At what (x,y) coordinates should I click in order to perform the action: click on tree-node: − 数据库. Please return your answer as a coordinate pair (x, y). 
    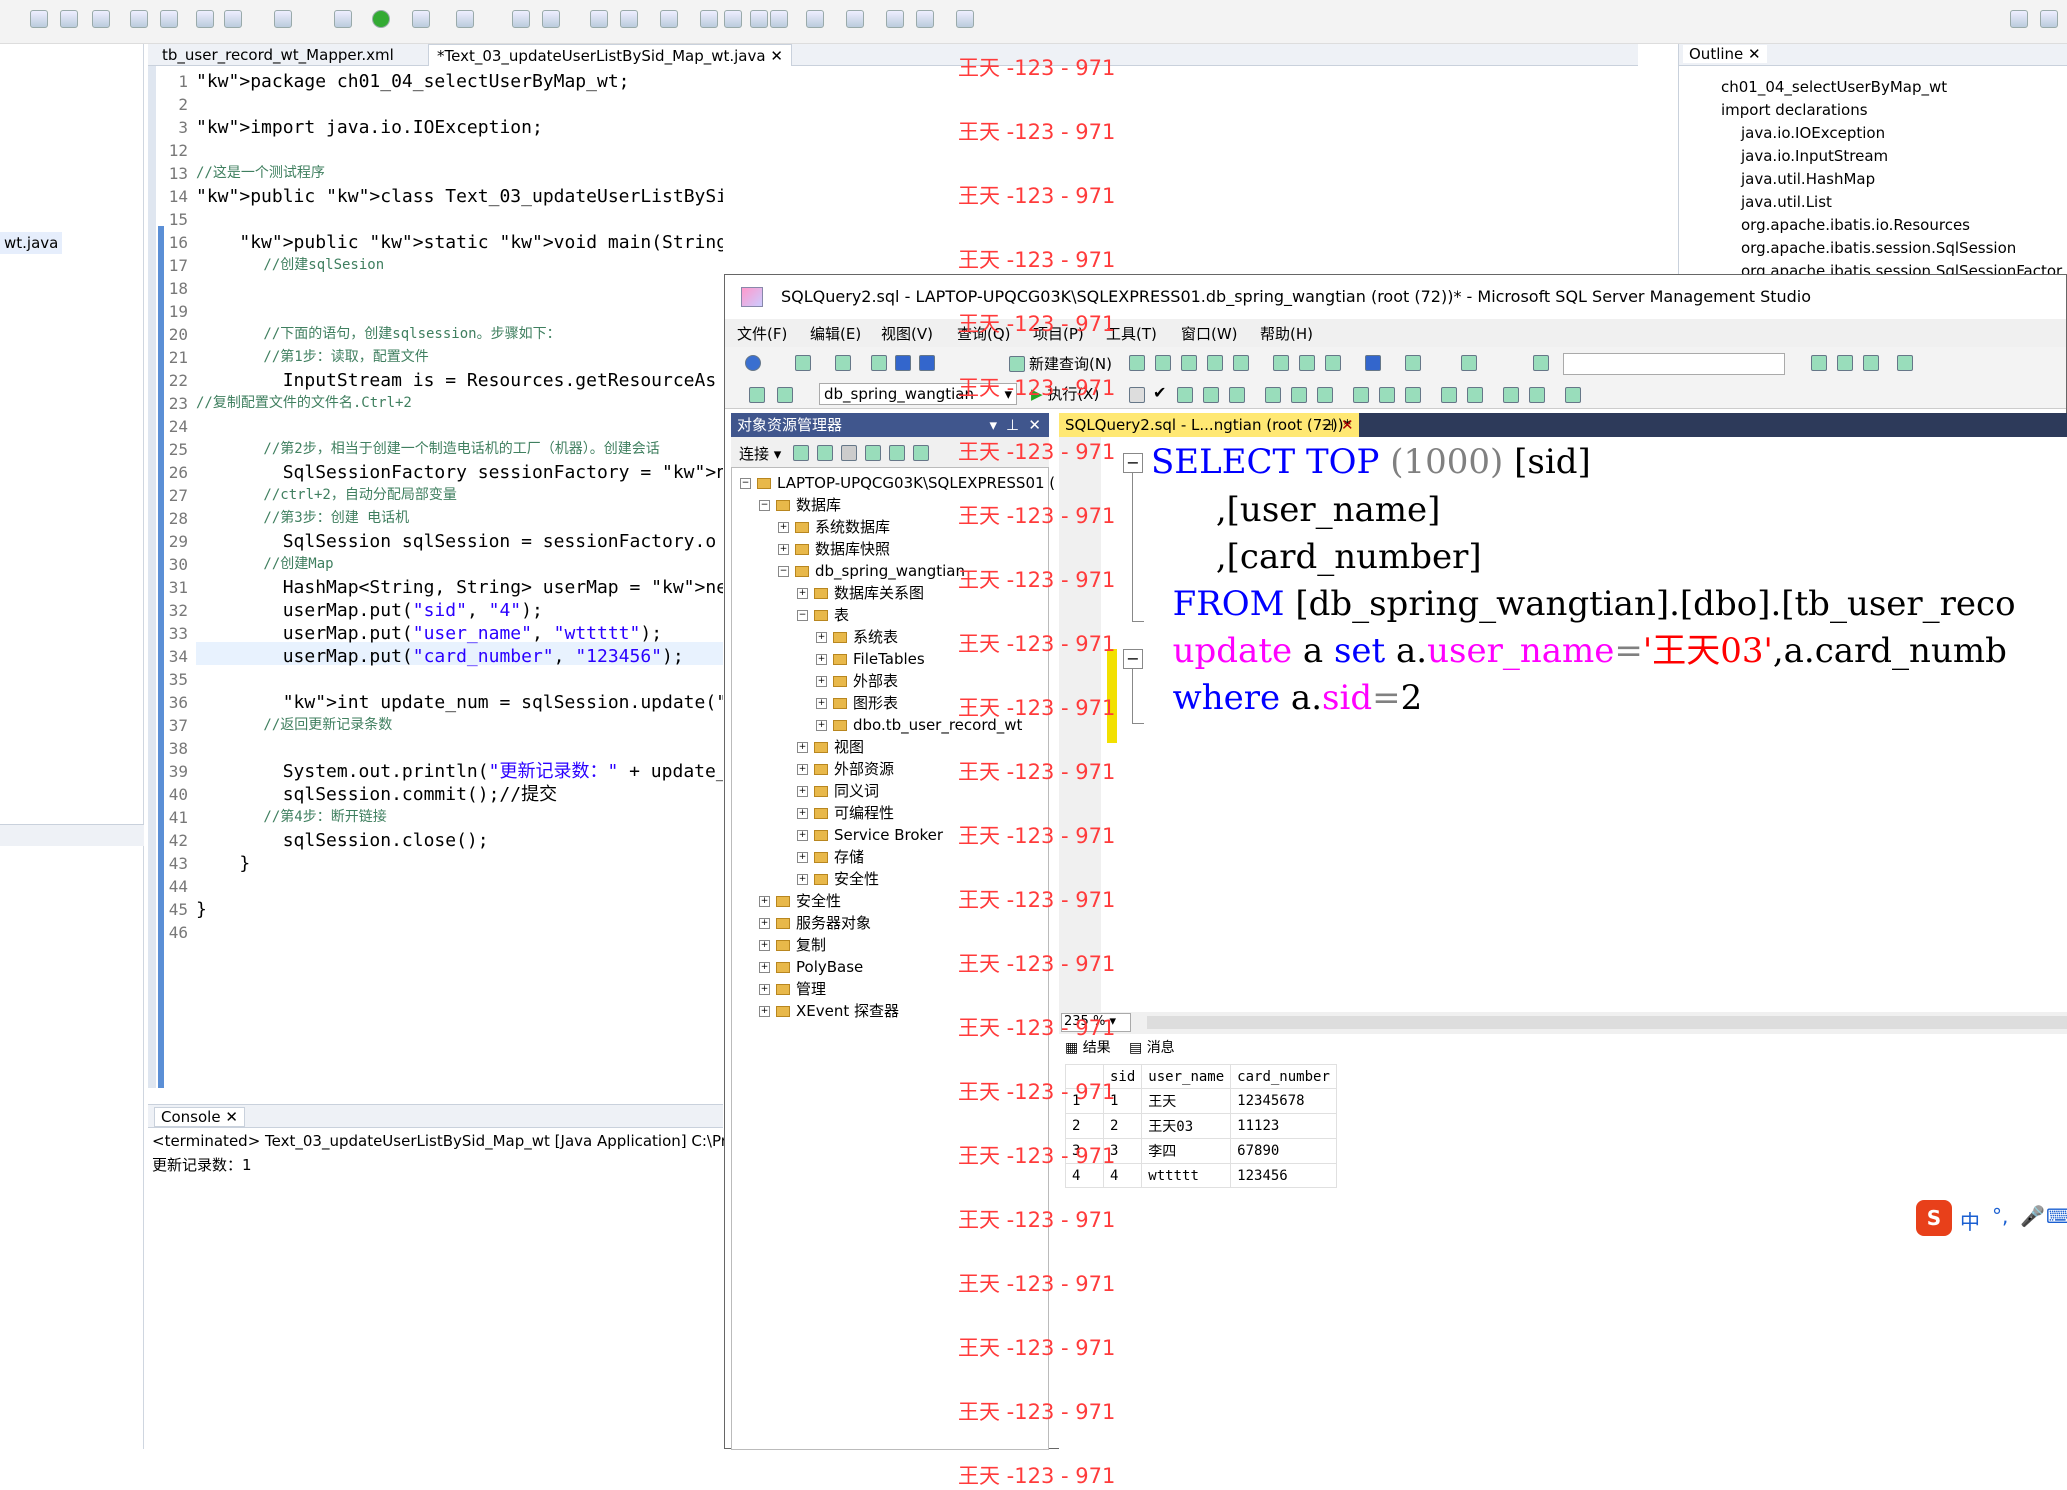
    Looking at the image, I should click on (800, 505).